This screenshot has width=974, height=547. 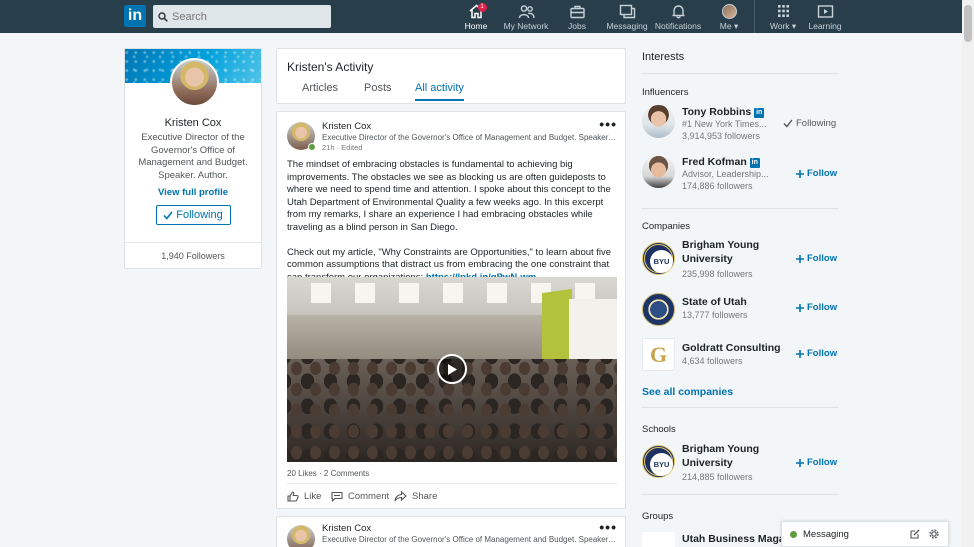 What do you see at coordinates (193, 192) in the screenshot?
I see `view-full-profile-link: View full profile` at bounding box center [193, 192].